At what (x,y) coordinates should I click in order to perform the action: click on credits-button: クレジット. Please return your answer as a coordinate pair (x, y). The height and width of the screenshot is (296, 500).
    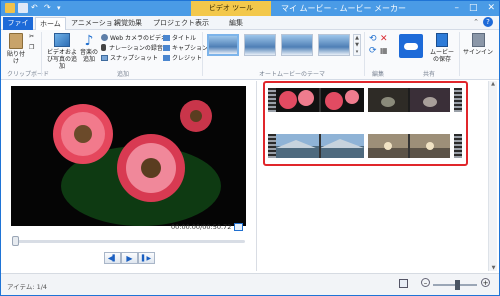
    Looking at the image, I should click on (182, 57).